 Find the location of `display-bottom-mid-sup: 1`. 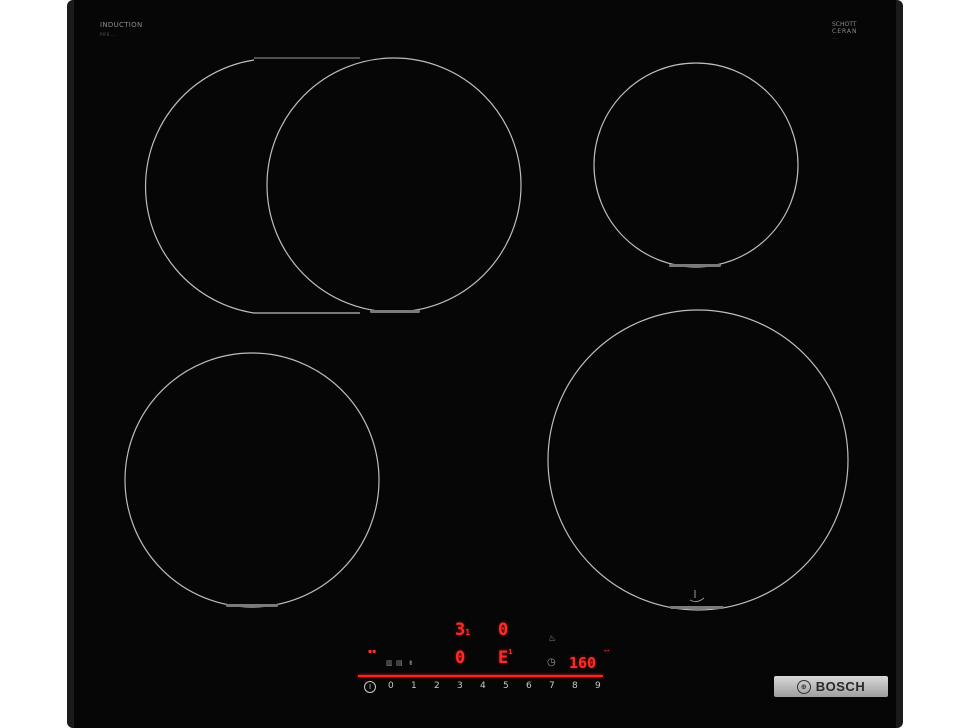

display-bottom-mid-sup: 1 is located at coordinates (510, 652).